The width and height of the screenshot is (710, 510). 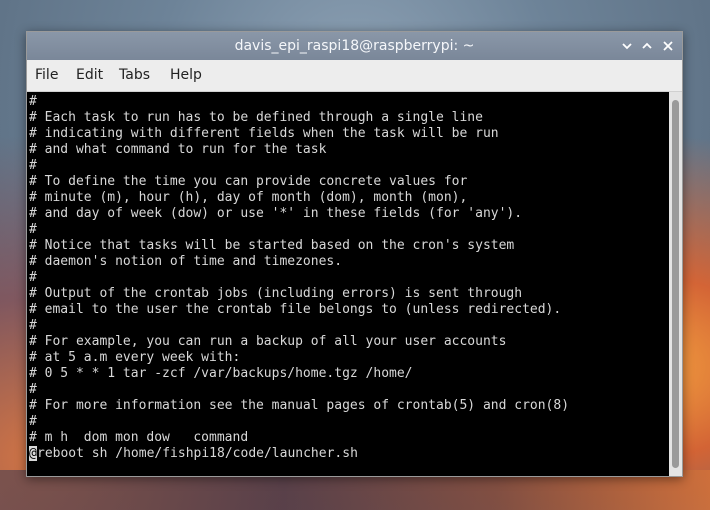 What do you see at coordinates (186, 261) in the screenshot?
I see `terminal-line: # daemon's notion of time and timezones.` at bounding box center [186, 261].